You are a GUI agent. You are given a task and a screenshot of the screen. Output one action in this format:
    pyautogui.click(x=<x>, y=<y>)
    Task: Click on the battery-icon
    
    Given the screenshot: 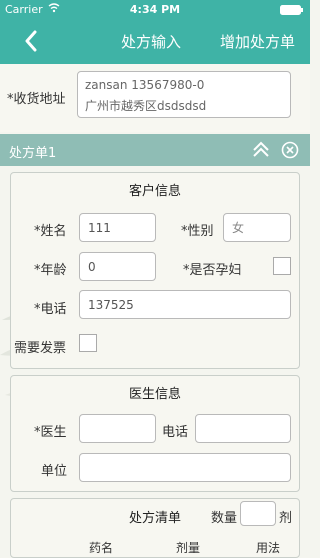 What is the action you would take?
    pyautogui.click(x=292, y=11)
    